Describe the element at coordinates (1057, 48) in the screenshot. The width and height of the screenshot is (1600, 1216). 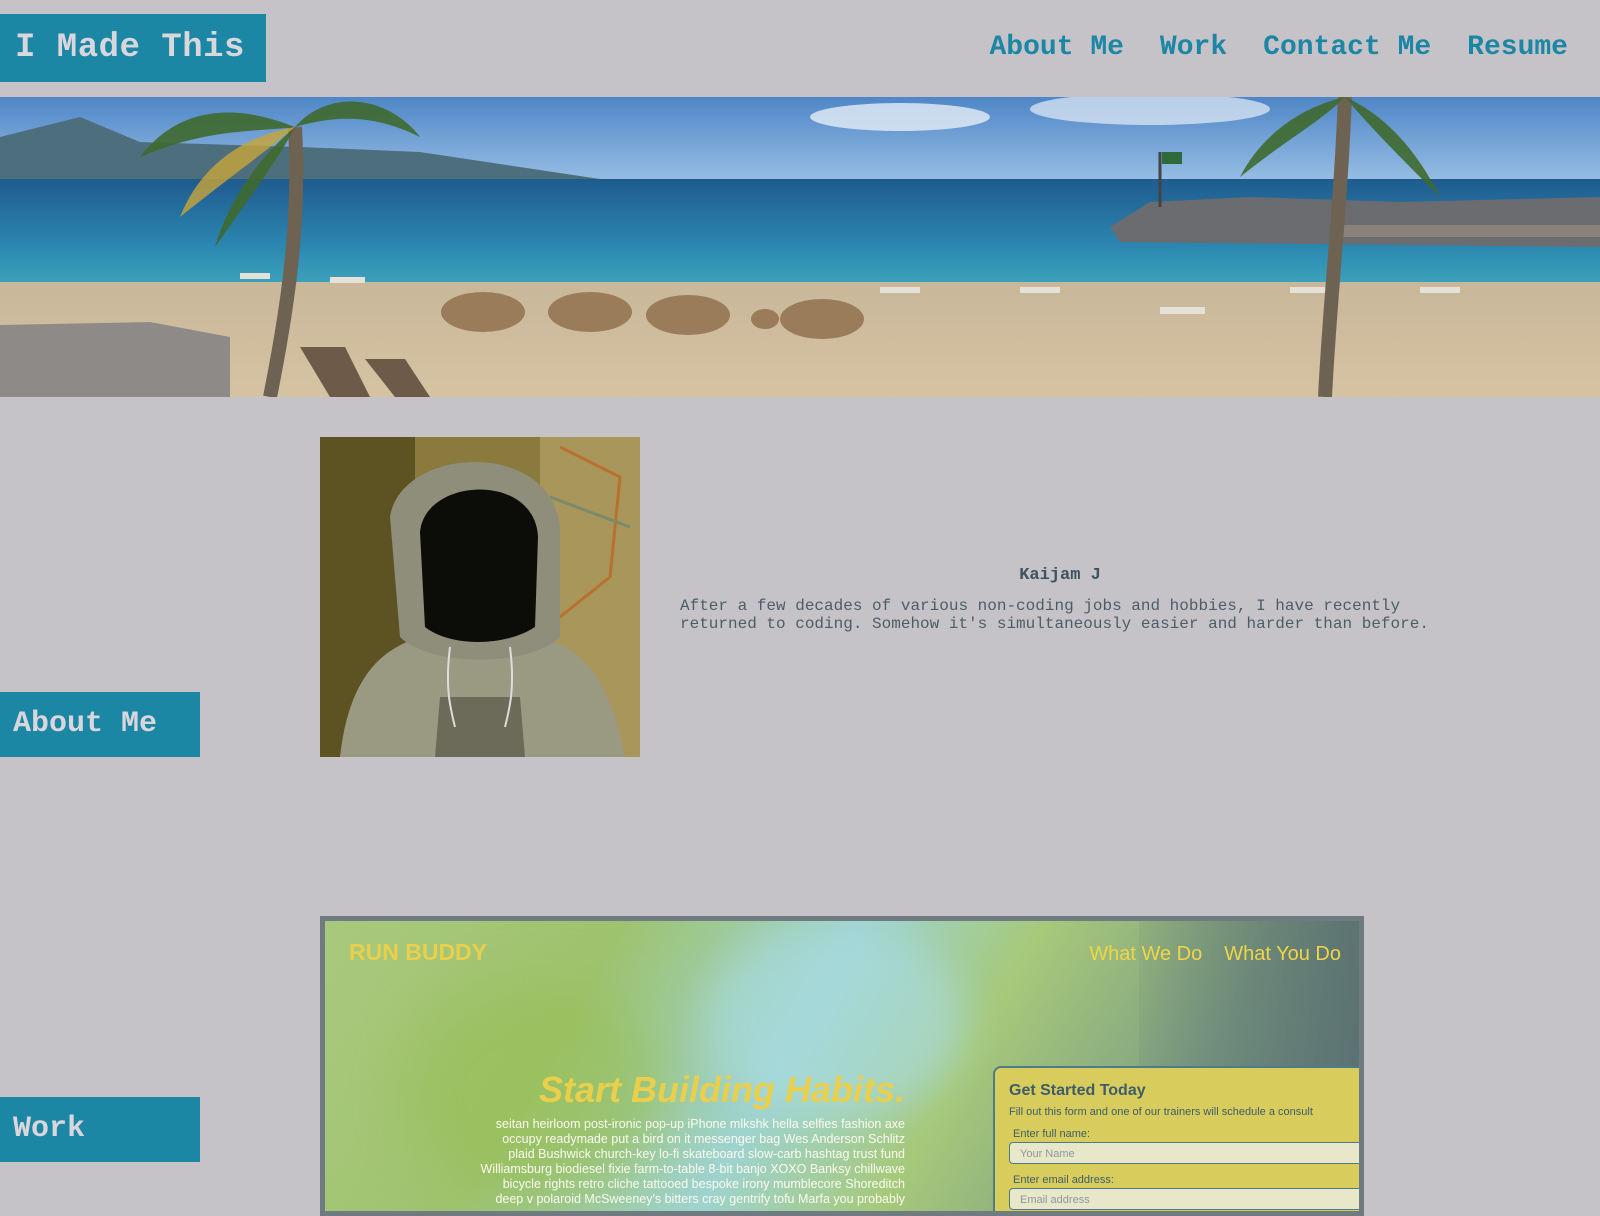
I see `nav-about-me: About Me` at that location.